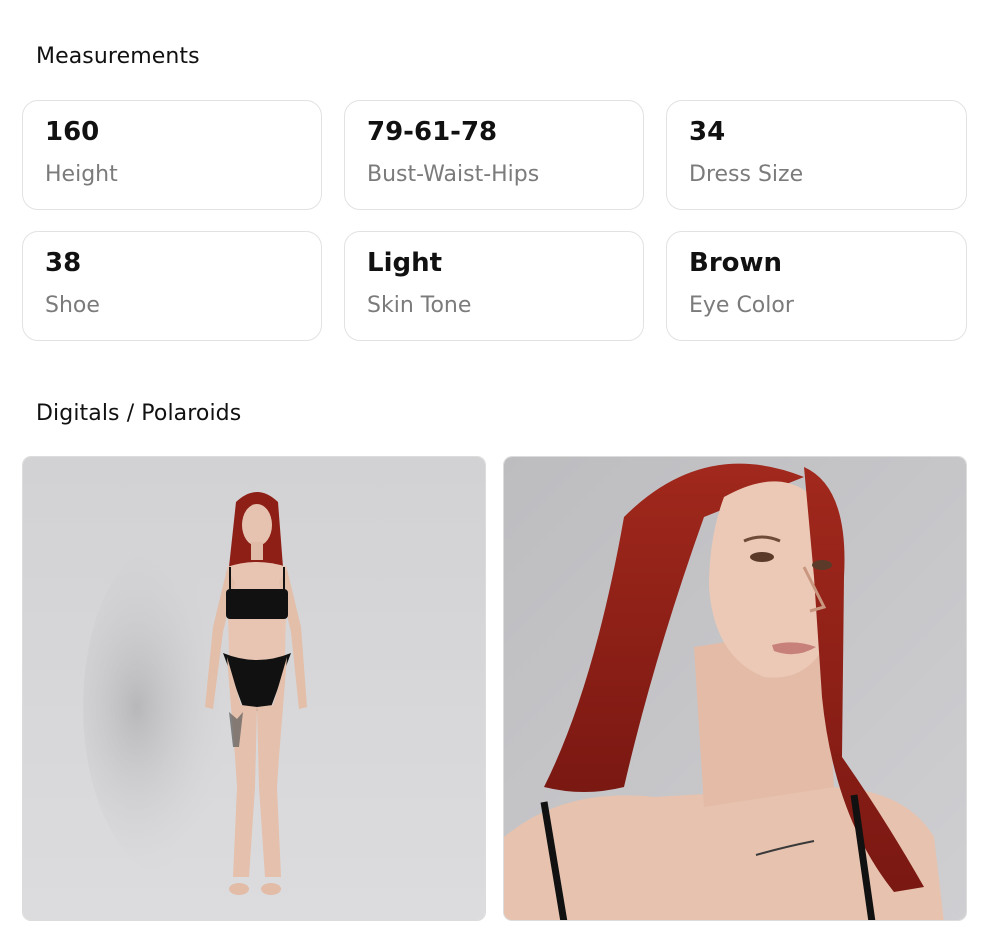 The image size is (994, 946). I want to click on measurement-card-dress-size: 34 Dress Size, so click(816, 155).